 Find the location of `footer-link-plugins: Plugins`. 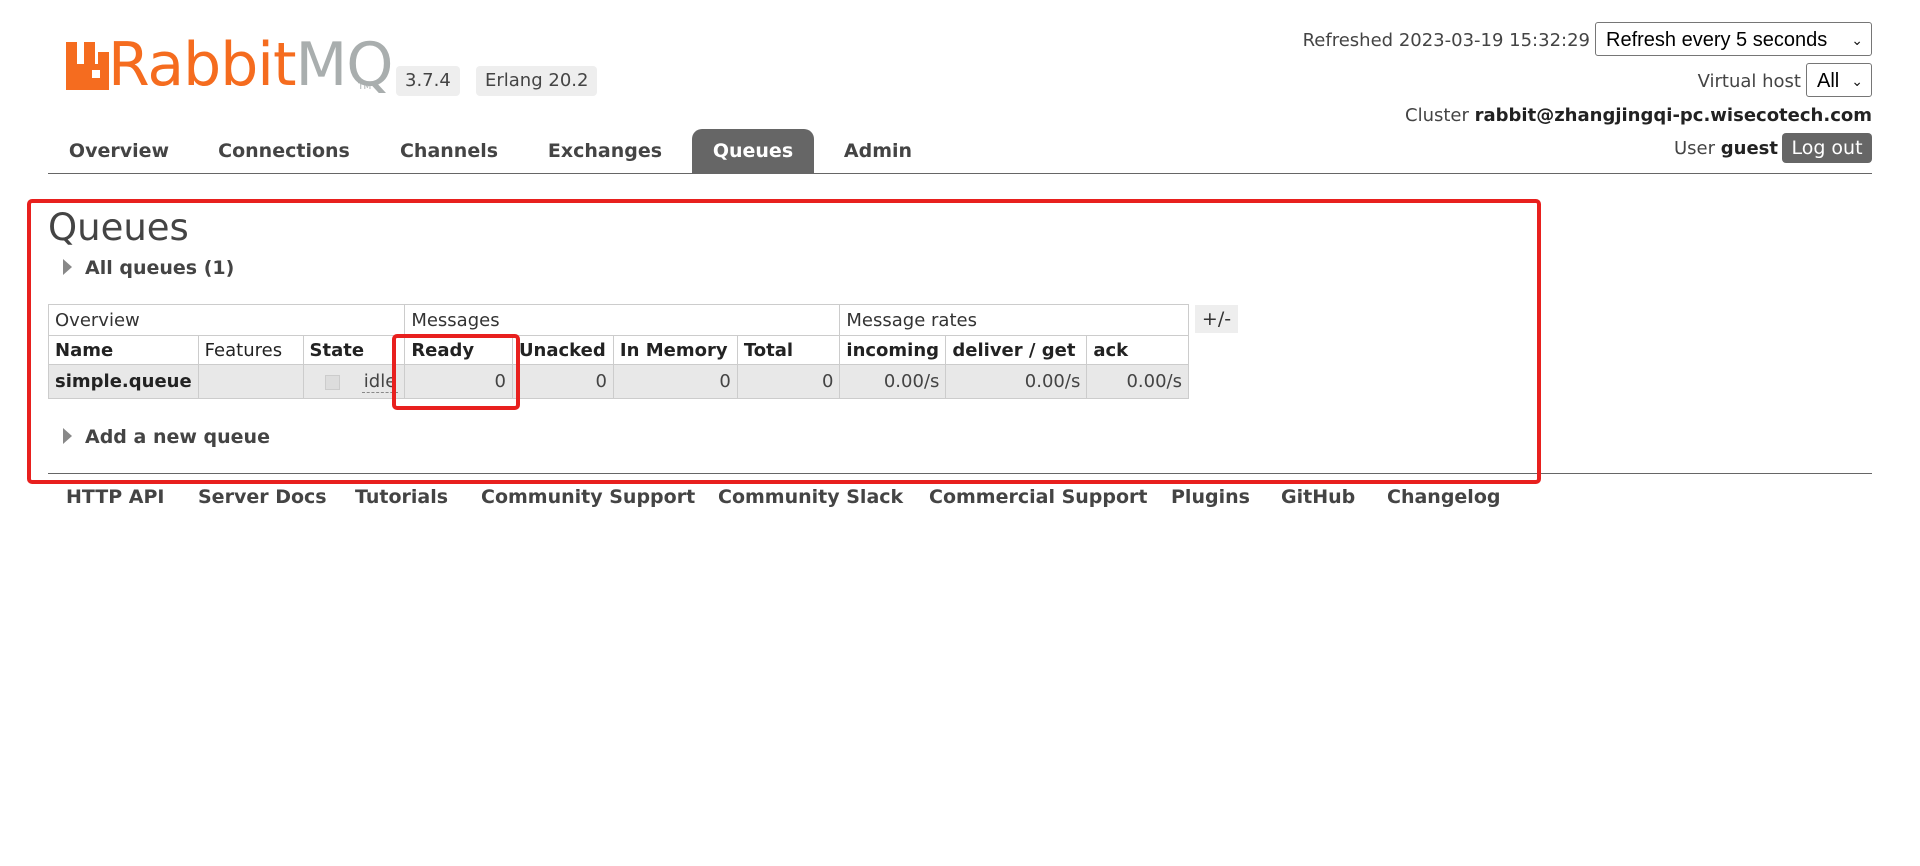

footer-link-plugins: Plugins is located at coordinates (1210, 497).